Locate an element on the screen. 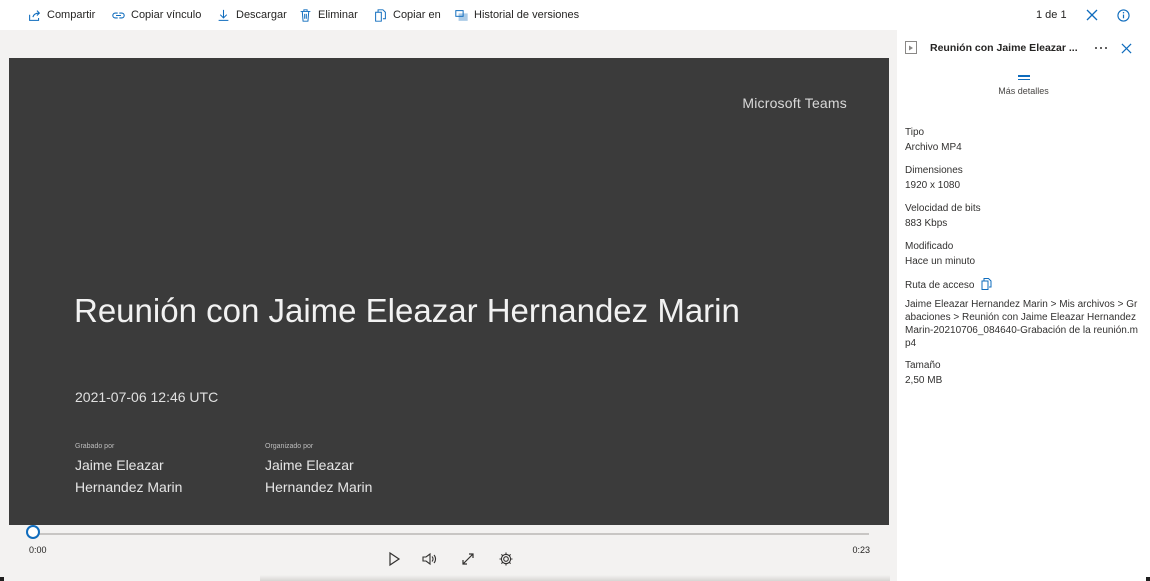 Image resolution: width=1150 pixels, height=581 pixels. total-time: 0:23 is located at coordinates (861, 550).